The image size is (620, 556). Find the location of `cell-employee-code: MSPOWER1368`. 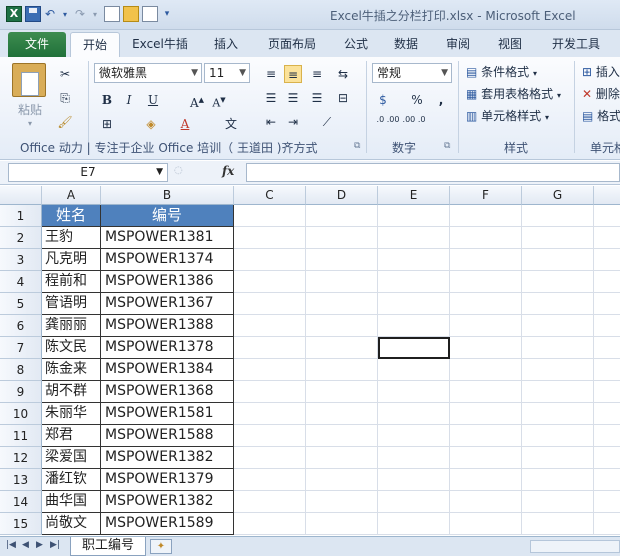

cell-employee-code: MSPOWER1368 is located at coordinates (167, 392).